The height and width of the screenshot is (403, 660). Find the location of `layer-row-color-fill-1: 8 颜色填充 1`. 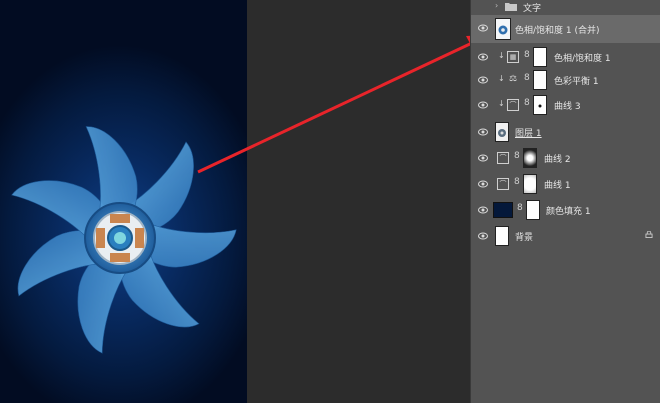

layer-row-color-fill-1: 8 颜色填充 1 is located at coordinates (565, 210).